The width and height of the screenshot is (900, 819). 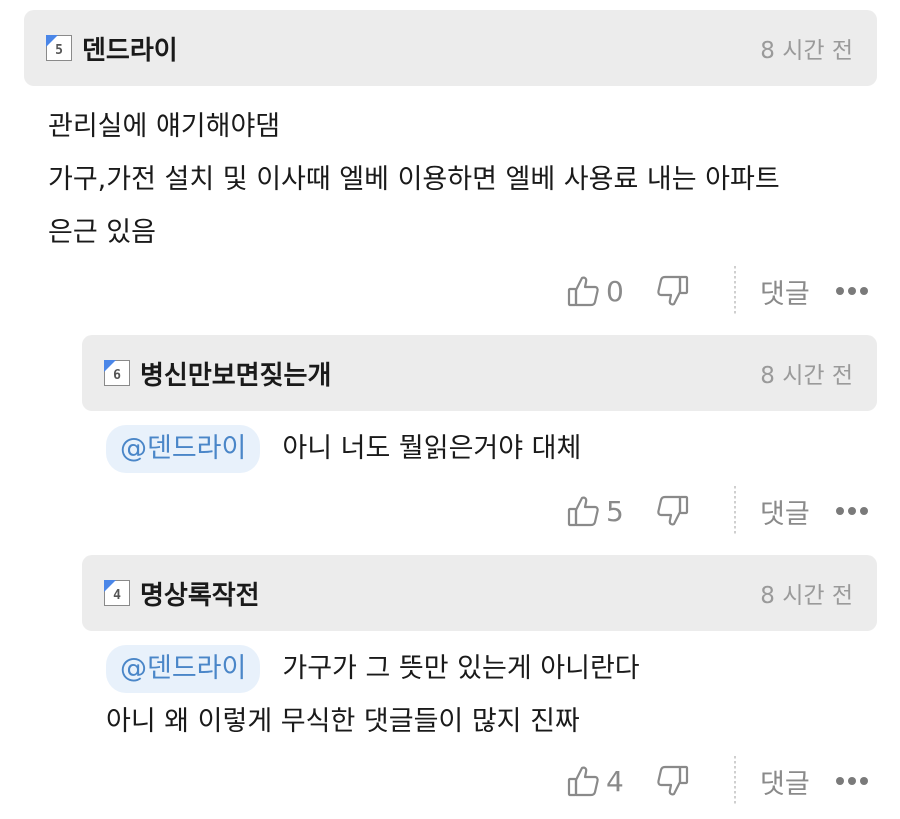 I want to click on comment-line: 아니 왜 이렇게 무식한 댓글들이 많지 진짜, so click(x=343, y=721).